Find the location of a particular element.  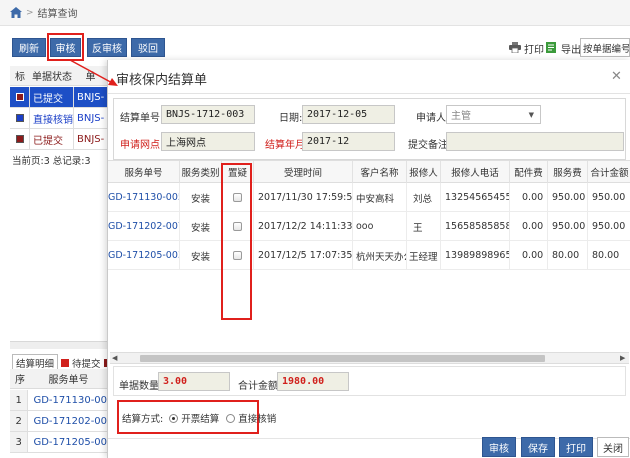

reject-button: 驳回 is located at coordinates (148, 47).